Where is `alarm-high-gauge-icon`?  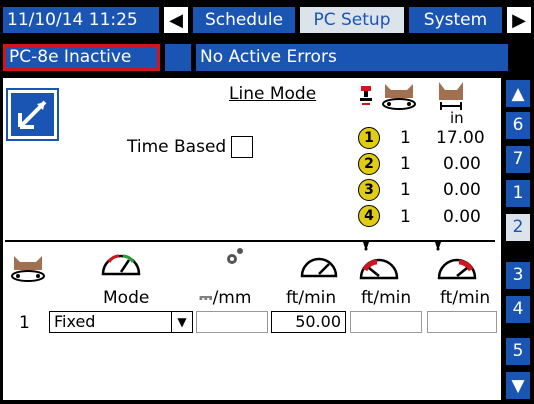
alarm-high-gauge-icon is located at coordinates (456, 261).